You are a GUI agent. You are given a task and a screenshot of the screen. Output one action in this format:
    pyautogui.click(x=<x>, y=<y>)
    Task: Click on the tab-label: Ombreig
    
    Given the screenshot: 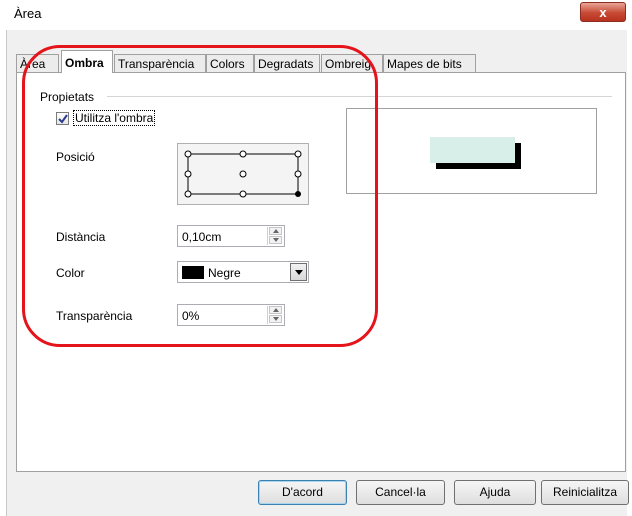 What is the action you would take?
    pyautogui.click(x=348, y=64)
    